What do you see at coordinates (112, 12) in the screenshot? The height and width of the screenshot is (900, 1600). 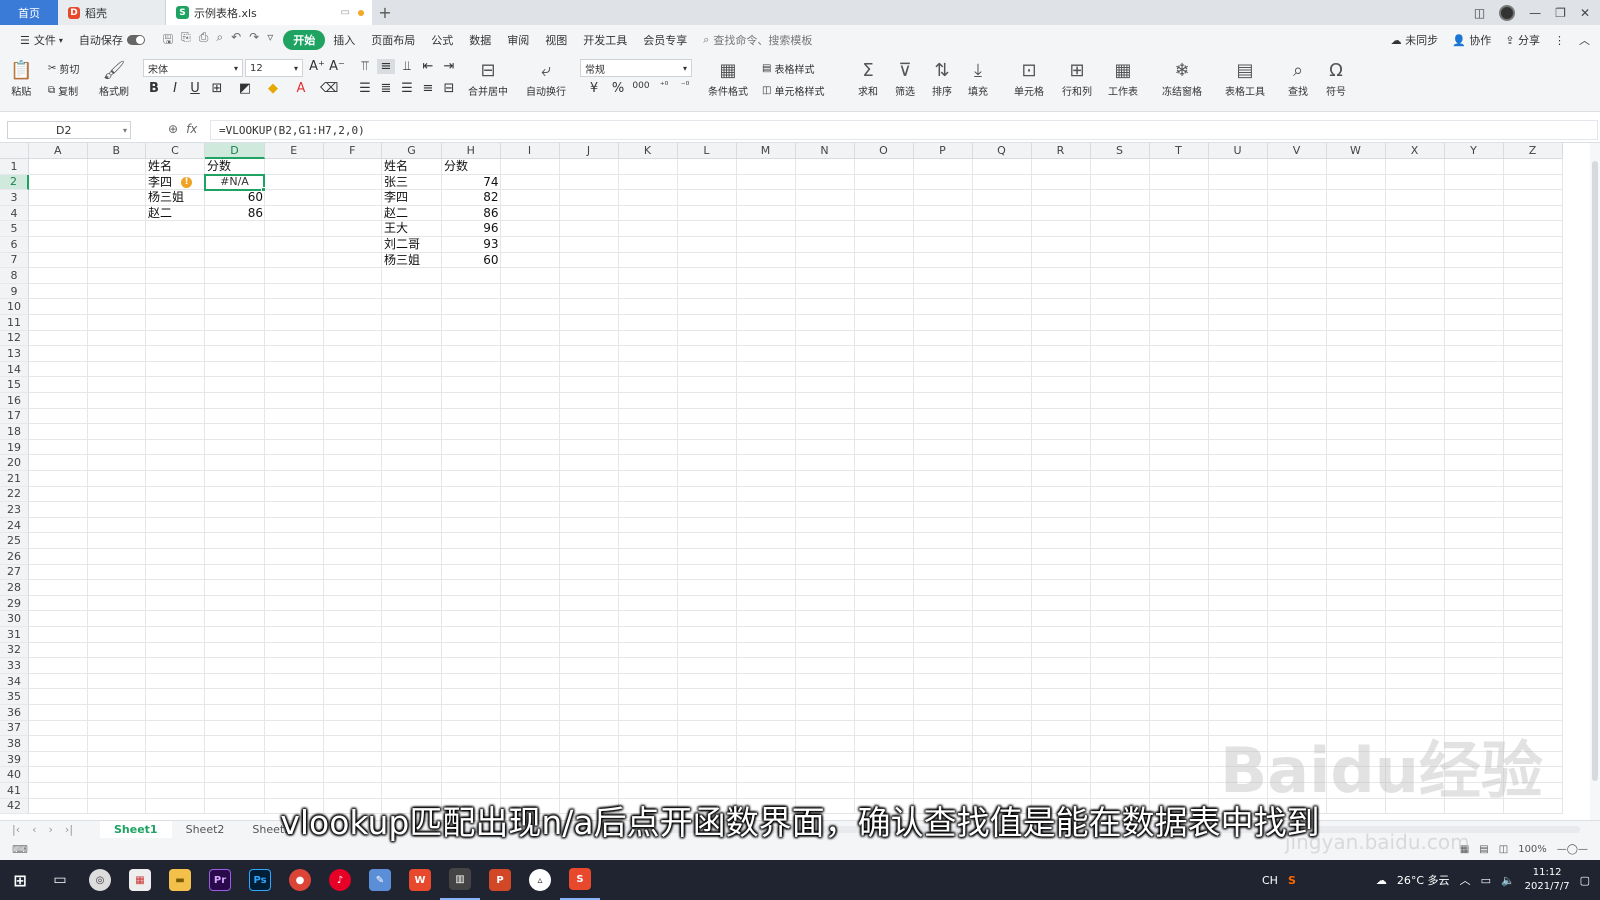 I see `tab-docer: D 稻壳` at bounding box center [112, 12].